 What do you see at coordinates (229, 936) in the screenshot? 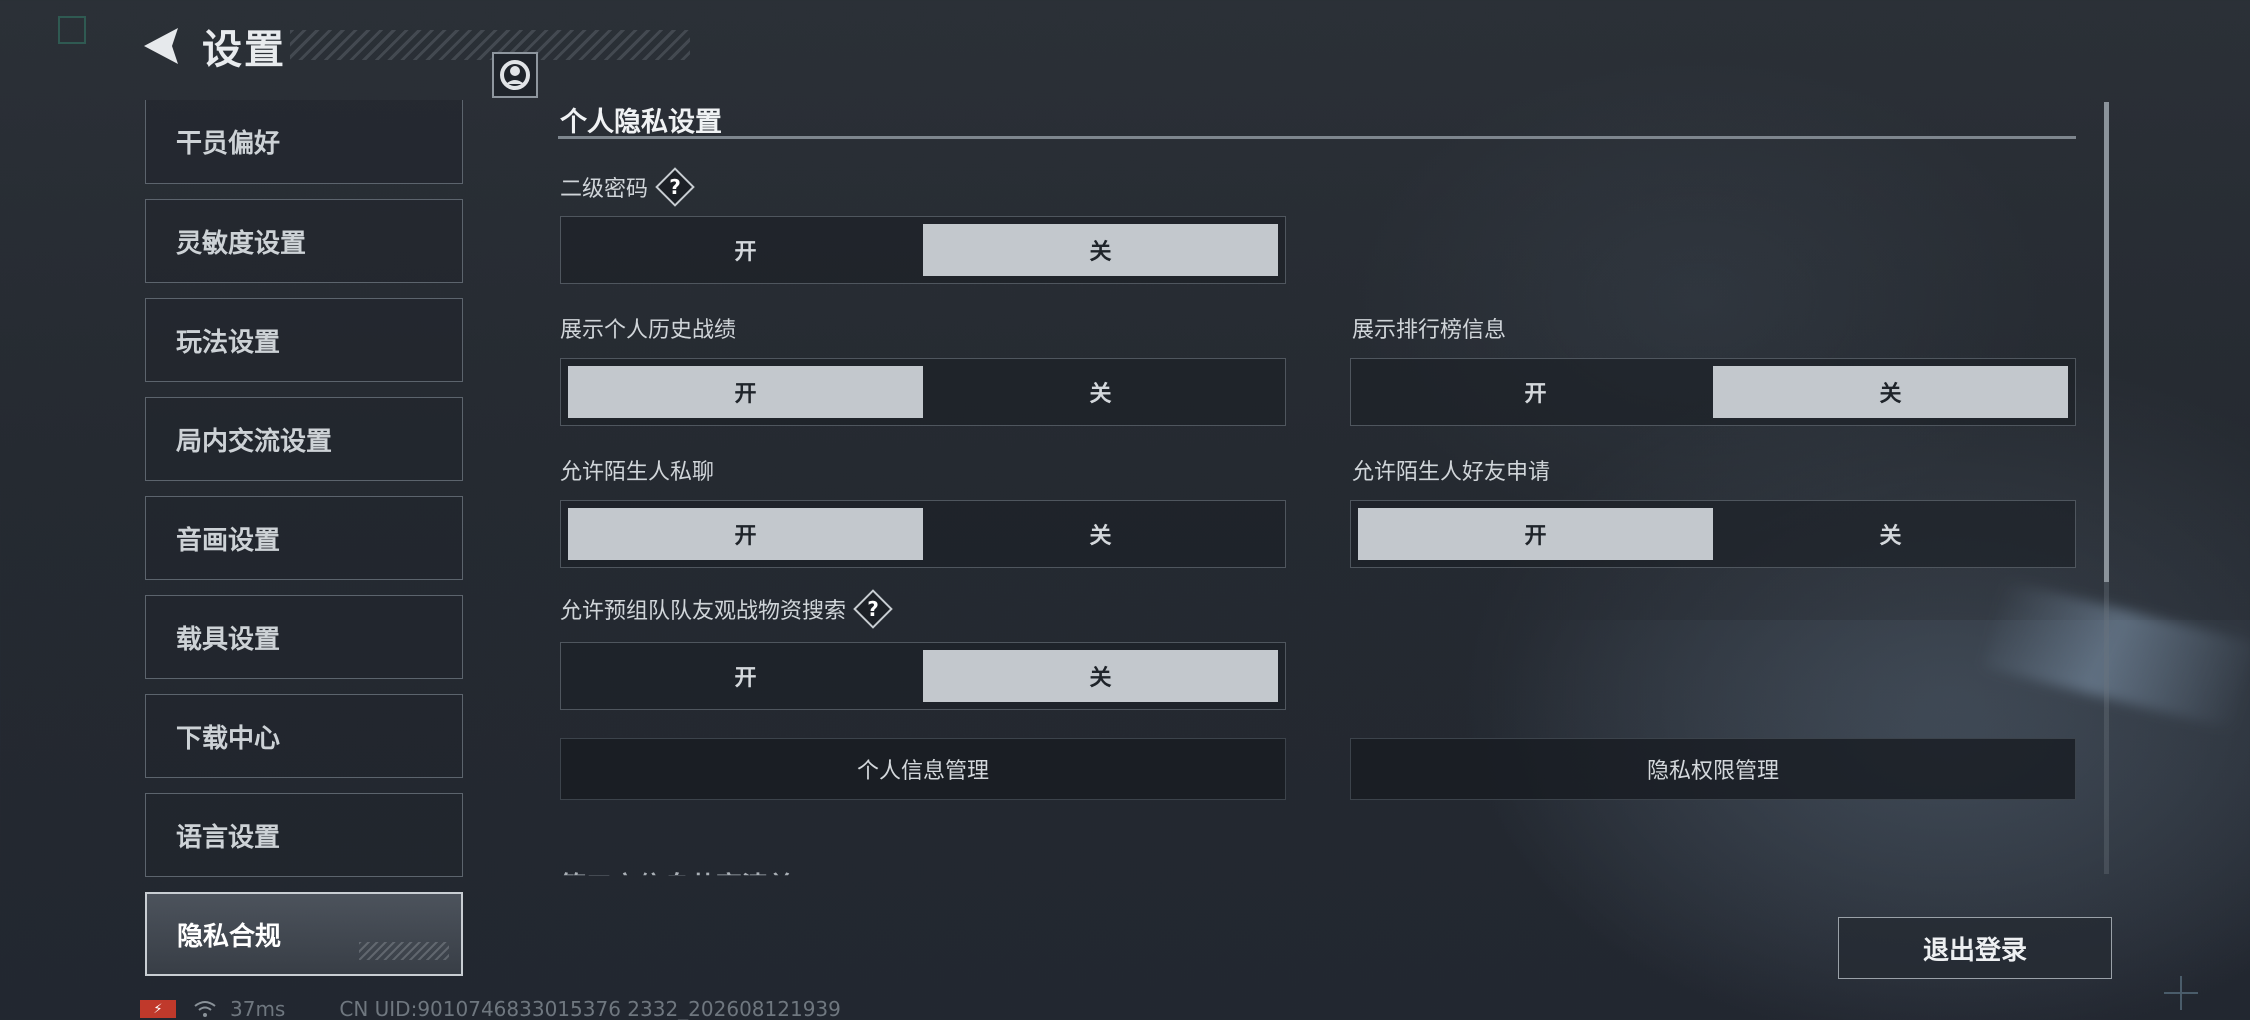
I see `sidebar-item-label: 隐私合规` at bounding box center [229, 936].